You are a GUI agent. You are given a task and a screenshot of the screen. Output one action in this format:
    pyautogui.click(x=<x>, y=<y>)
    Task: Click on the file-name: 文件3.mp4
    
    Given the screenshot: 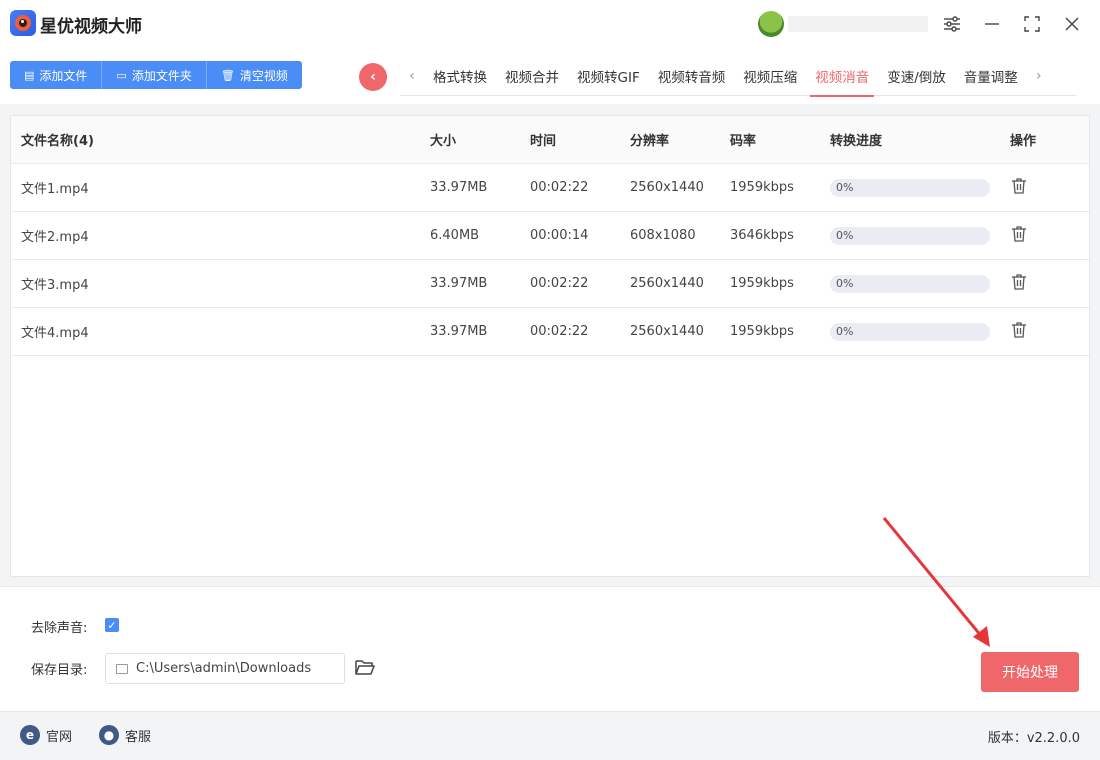 What is the action you would take?
    pyautogui.click(x=55, y=285)
    